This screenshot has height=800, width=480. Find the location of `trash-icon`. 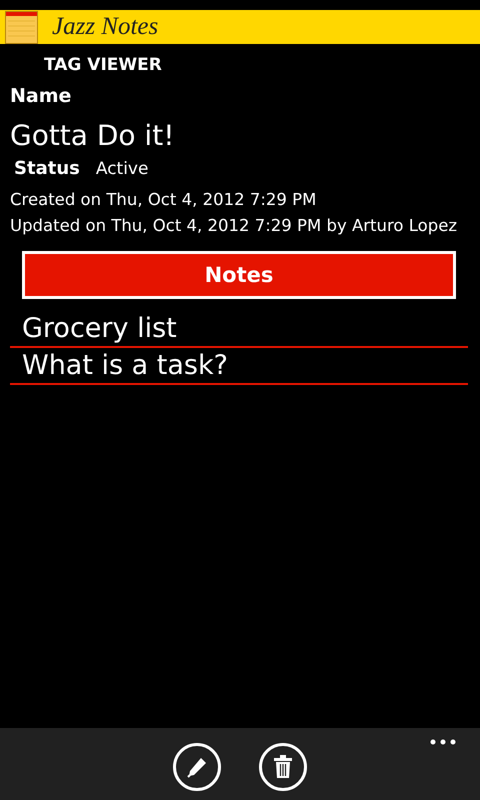

trash-icon is located at coordinates (283, 767).